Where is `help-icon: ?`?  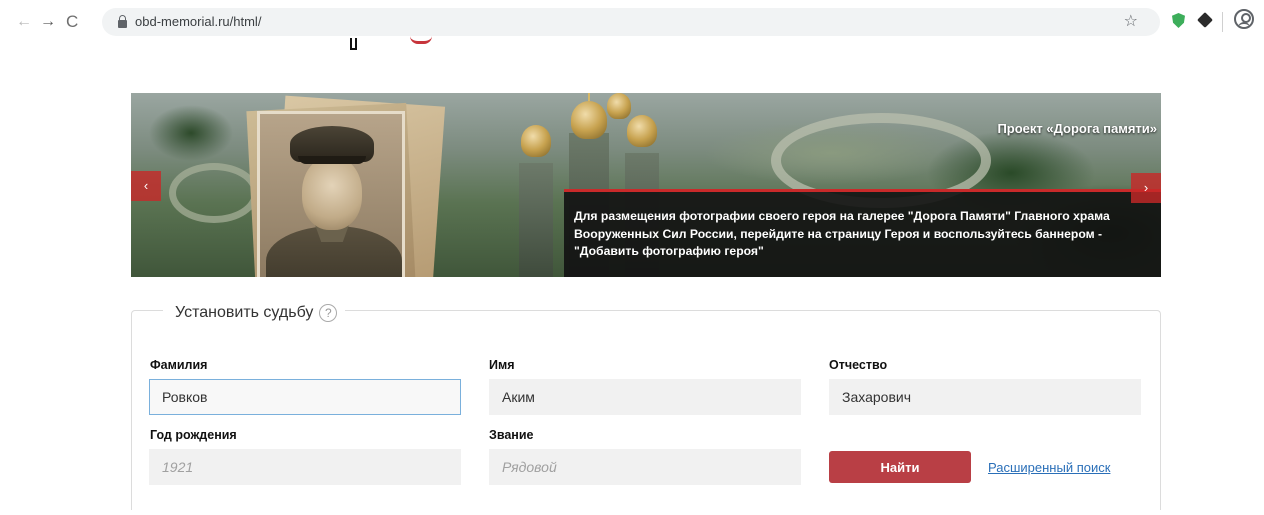
help-icon: ? is located at coordinates (328, 313).